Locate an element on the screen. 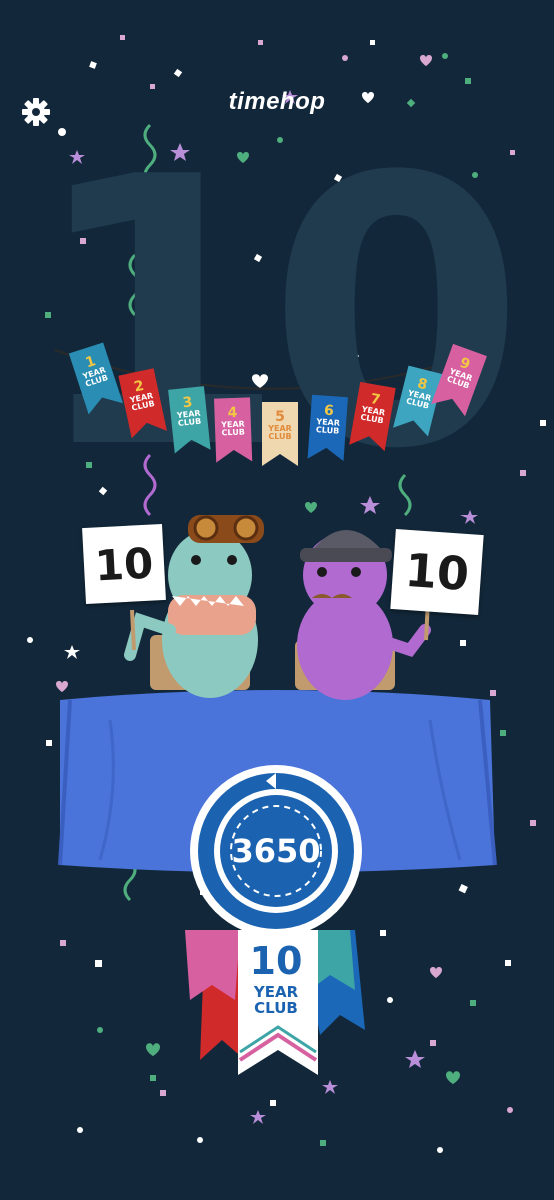  club-label: YEAR CLUB is located at coordinates (276, 1000).